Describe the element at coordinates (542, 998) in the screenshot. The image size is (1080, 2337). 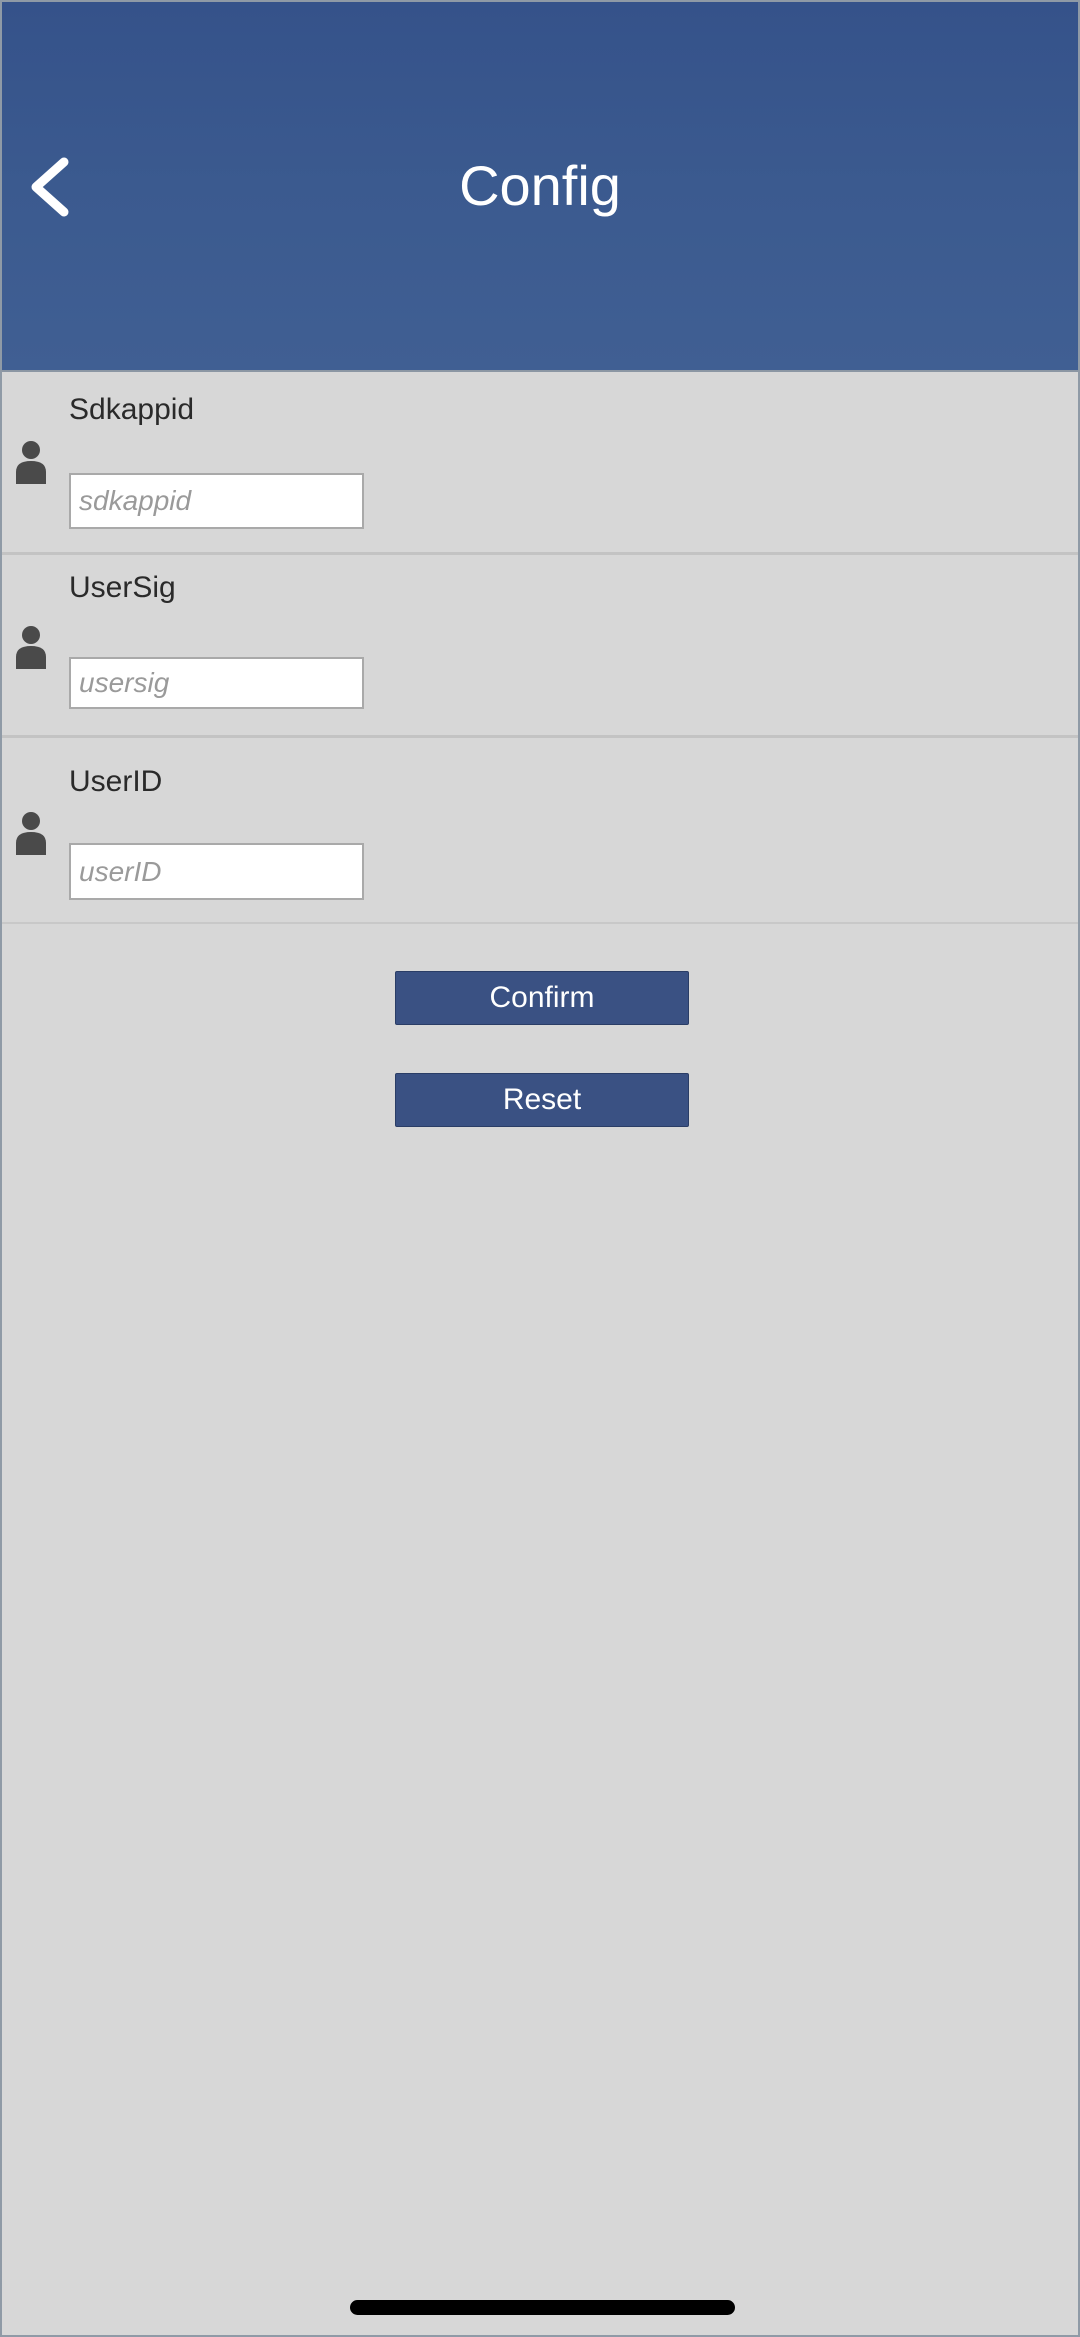
I see `confirm-button: Confirm` at that location.